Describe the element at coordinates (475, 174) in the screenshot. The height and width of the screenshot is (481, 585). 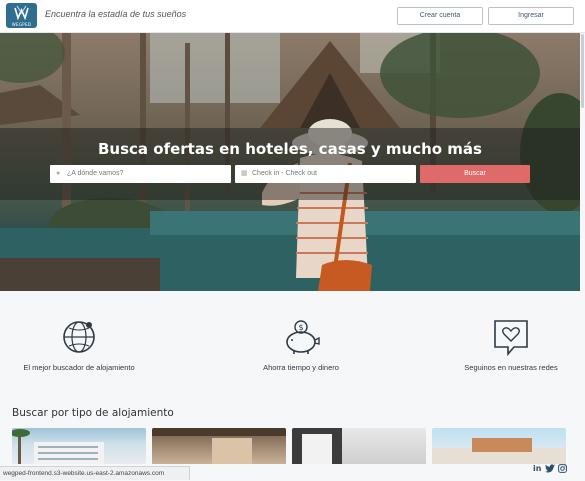
I see `search-button: Buscar` at that location.